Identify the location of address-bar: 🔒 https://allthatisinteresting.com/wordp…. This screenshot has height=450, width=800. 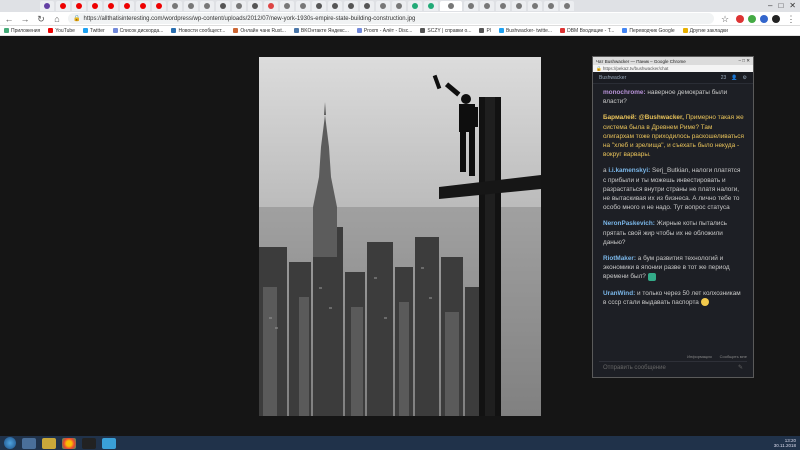
(391, 18).